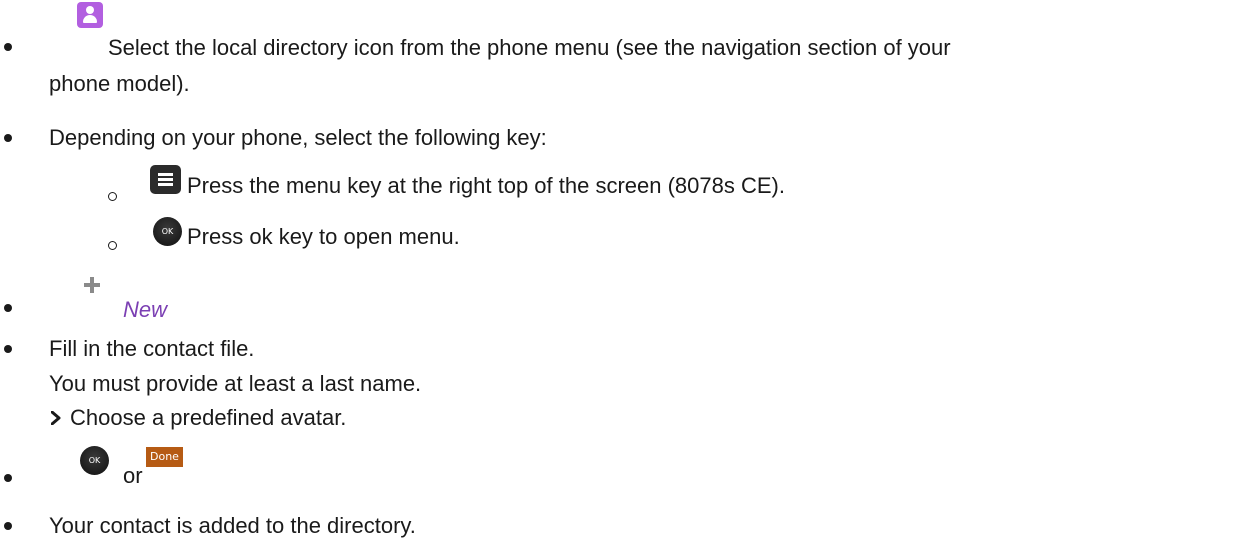 The height and width of the screenshot is (541, 1235). What do you see at coordinates (8, 526) in the screenshot?
I see `bullet` at bounding box center [8, 526].